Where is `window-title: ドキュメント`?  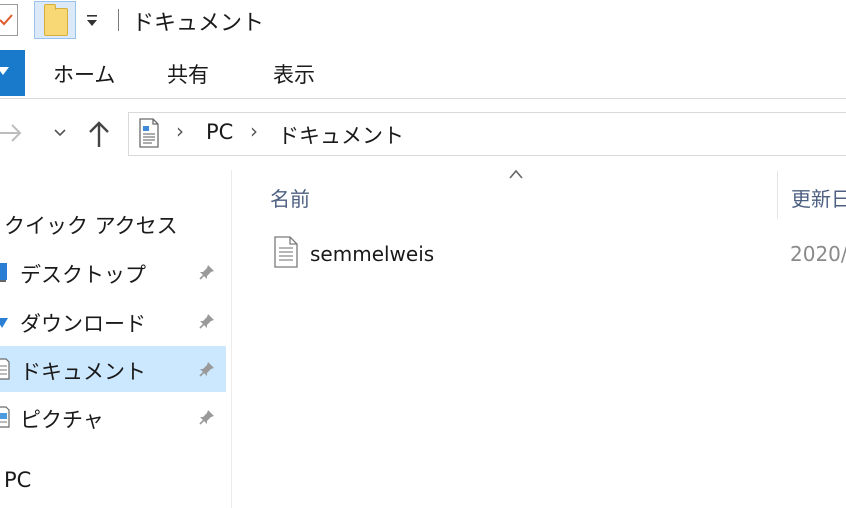 window-title: ドキュメント is located at coordinates (198, 23).